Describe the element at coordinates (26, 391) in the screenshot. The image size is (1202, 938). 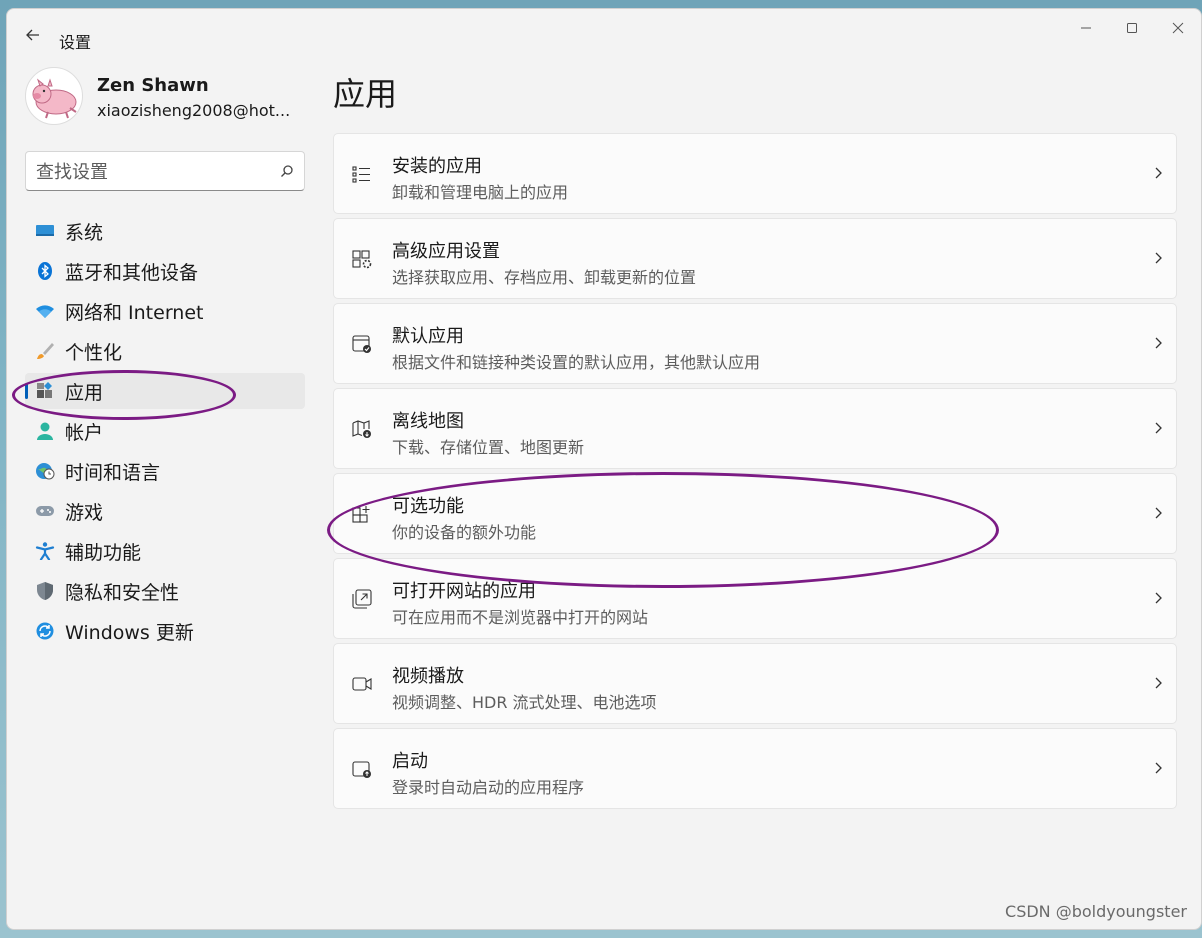
I see `active-indicator` at that location.